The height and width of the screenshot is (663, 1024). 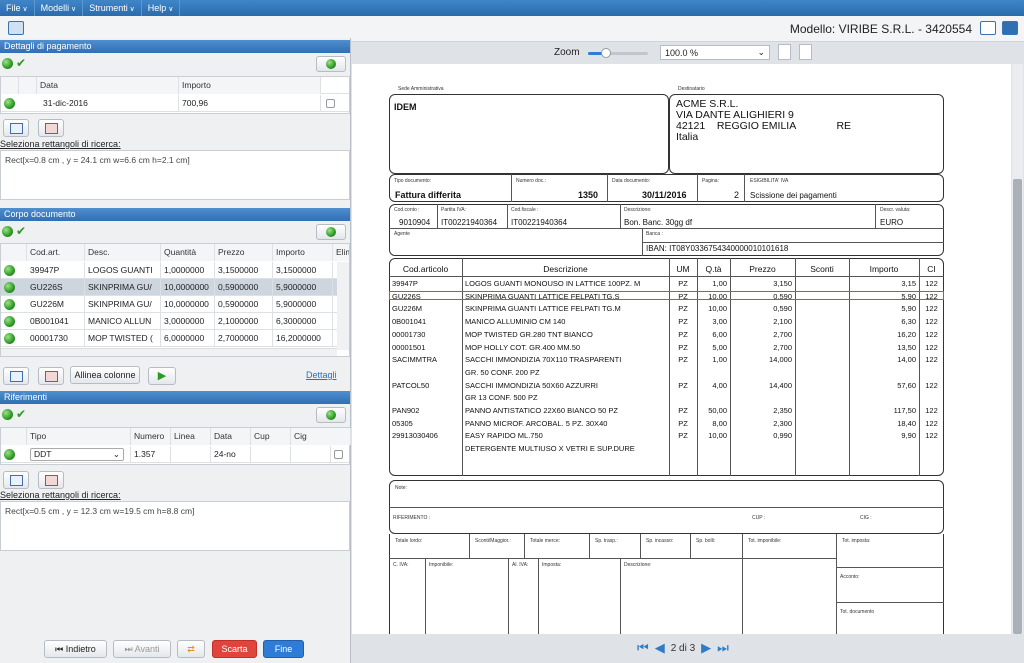 What do you see at coordinates (567, 52) in the screenshot?
I see `zoom-label: Zoom` at bounding box center [567, 52].